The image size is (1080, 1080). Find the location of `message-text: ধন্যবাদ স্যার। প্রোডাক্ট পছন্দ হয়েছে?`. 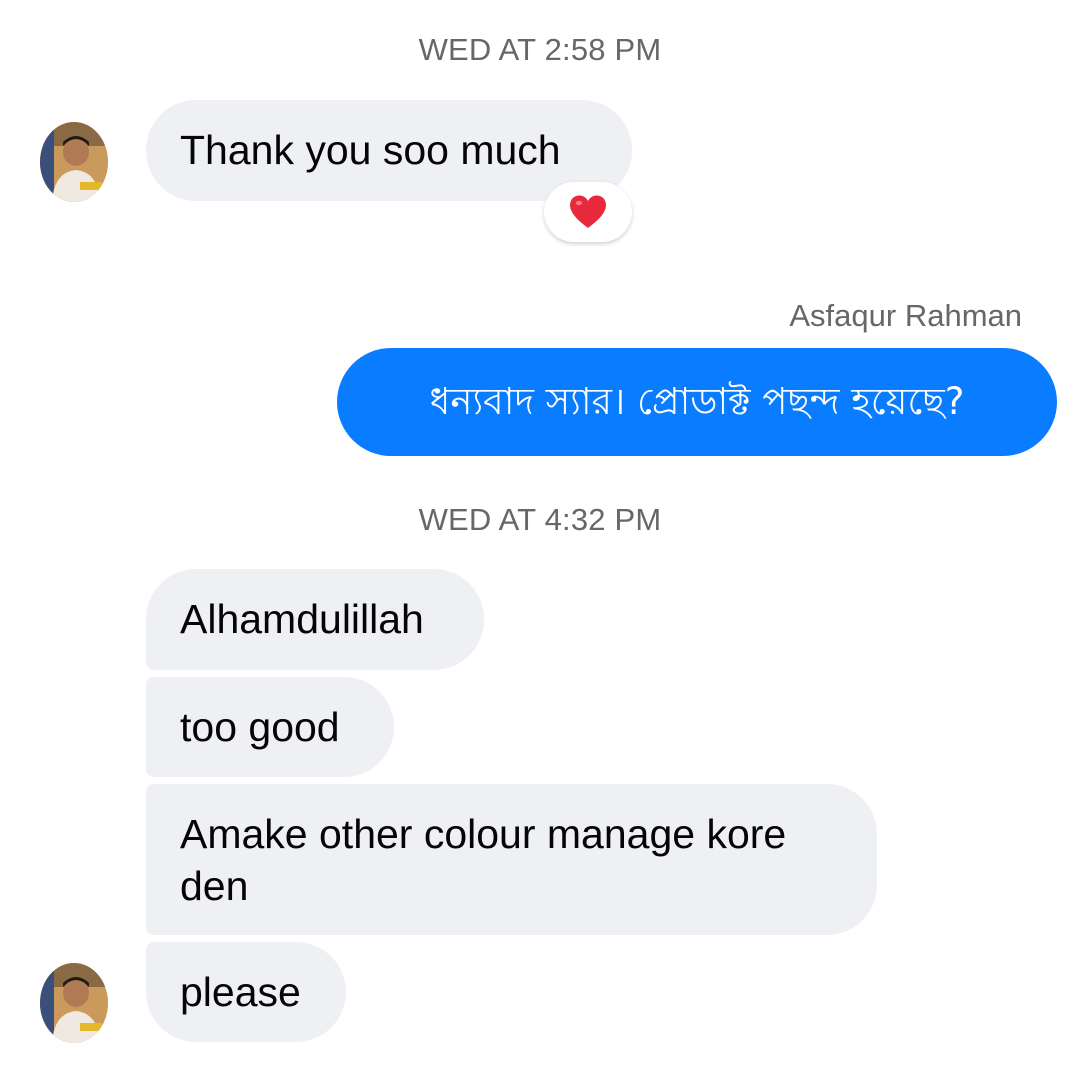

message-text: ধন্যবাদ স্যার। প্রোডাক্ট পছন্দ হয়েছে? is located at coordinates (697, 401).